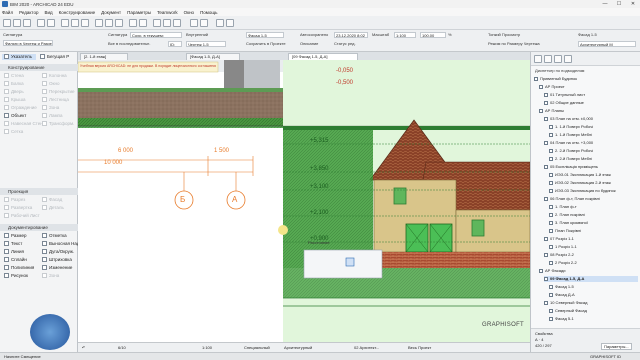 Image resolution: width=640 pixels, height=360 pixels. I want to click on menu-file: Файл, so click(7, 12).